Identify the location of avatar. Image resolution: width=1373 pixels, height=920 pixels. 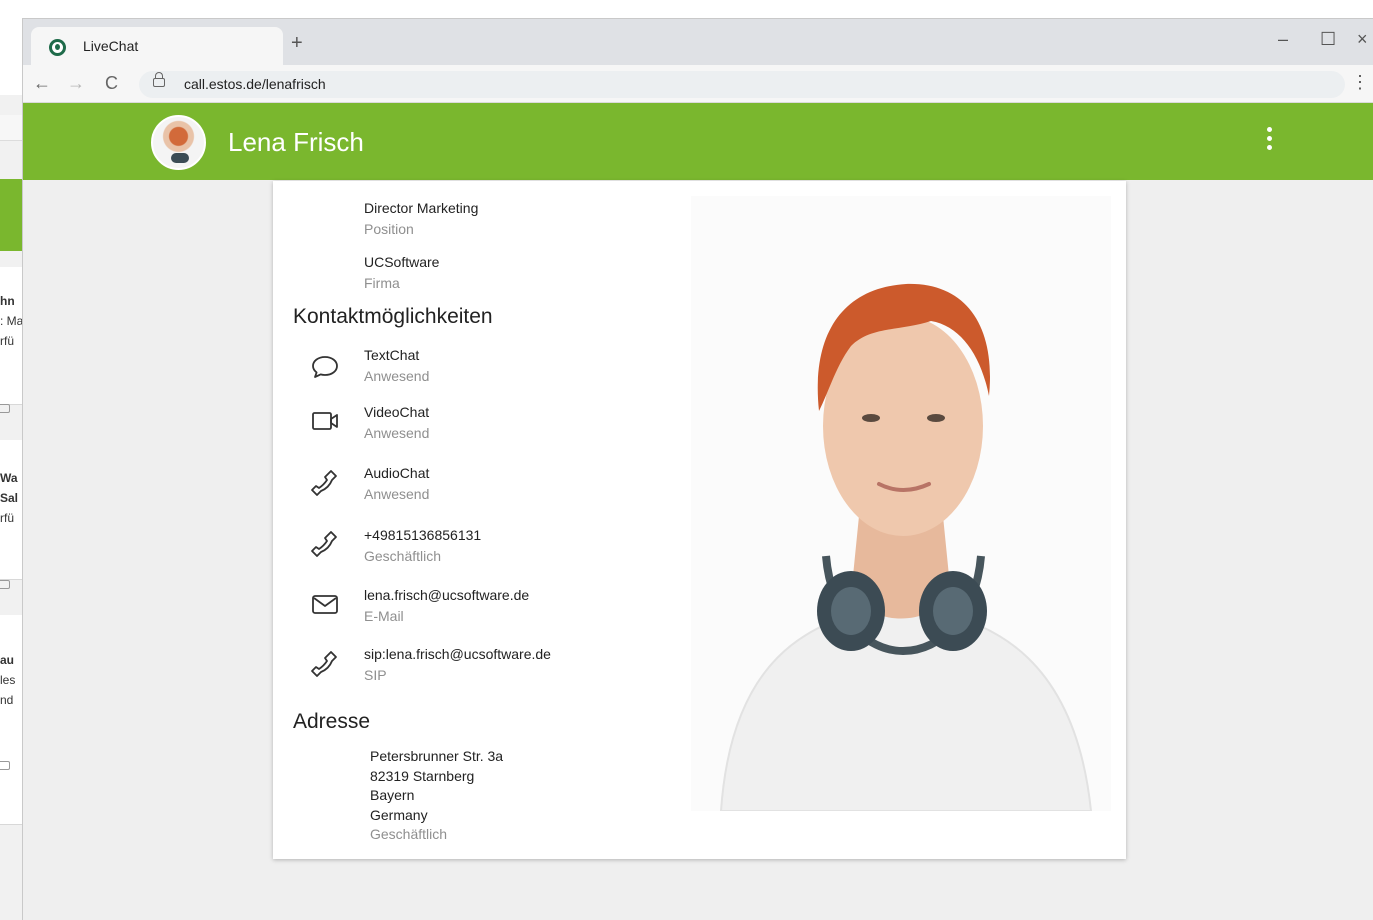
(178, 142).